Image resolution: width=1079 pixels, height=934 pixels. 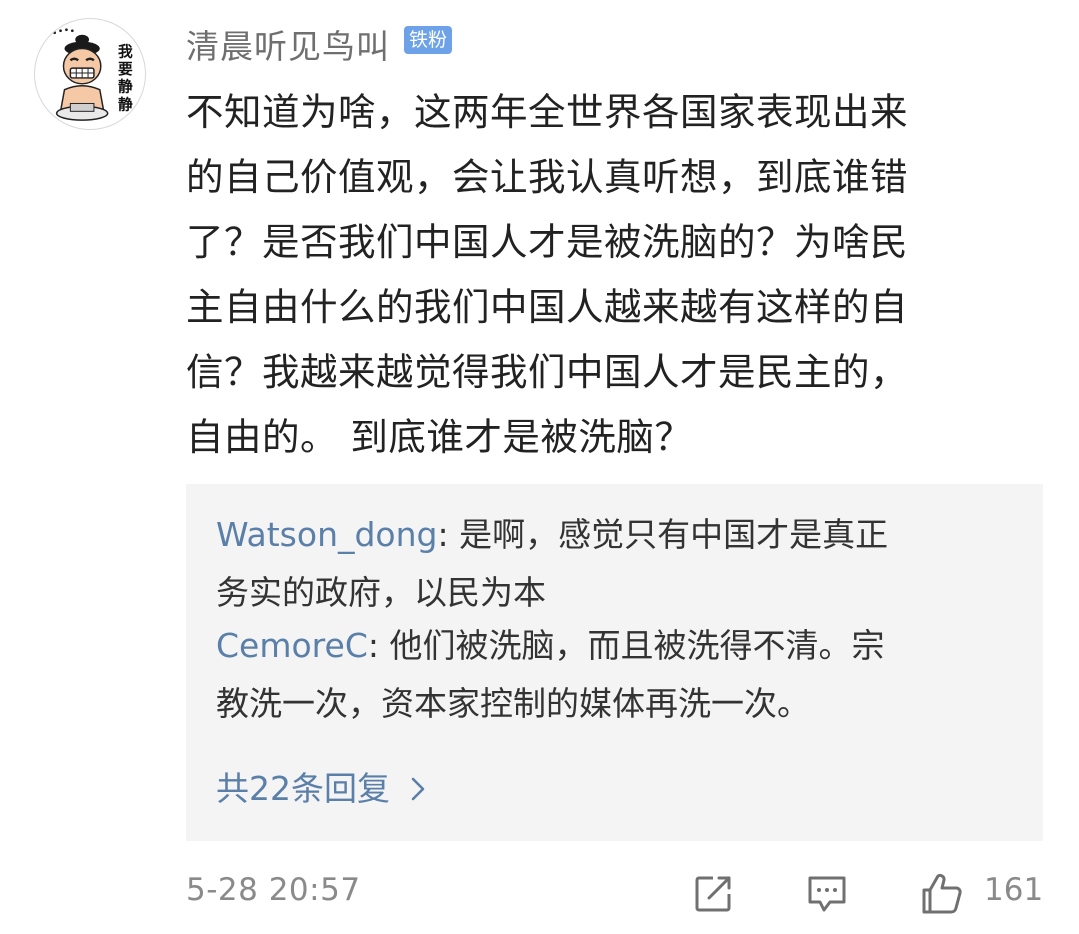 I want to click on reply-text: 他们被洗脑，而且被洗得不清。宗, so click(x=632, y=645).